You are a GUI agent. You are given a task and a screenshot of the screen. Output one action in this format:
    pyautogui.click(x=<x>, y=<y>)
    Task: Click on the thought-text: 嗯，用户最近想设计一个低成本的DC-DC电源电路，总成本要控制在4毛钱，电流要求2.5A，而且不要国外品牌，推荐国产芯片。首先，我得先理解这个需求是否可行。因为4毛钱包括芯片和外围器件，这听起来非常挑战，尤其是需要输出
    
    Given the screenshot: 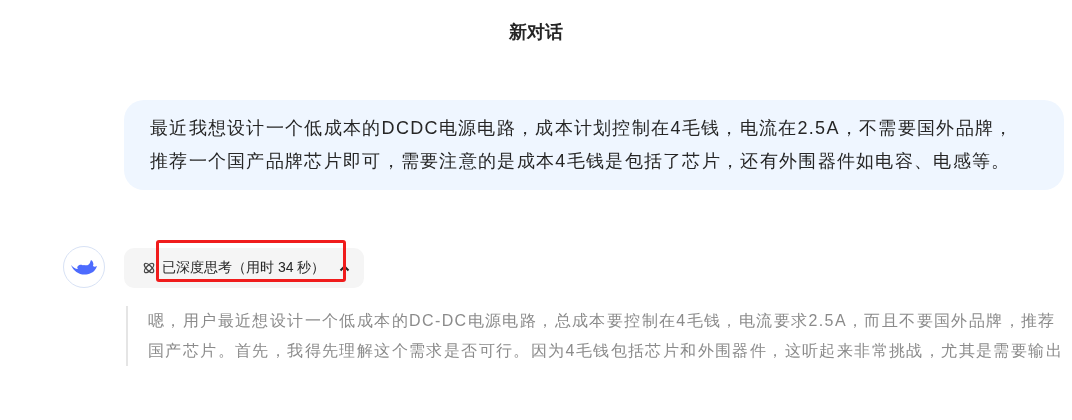 What is the action you would take?
    pyautogui.click(x=597, y=336)
    